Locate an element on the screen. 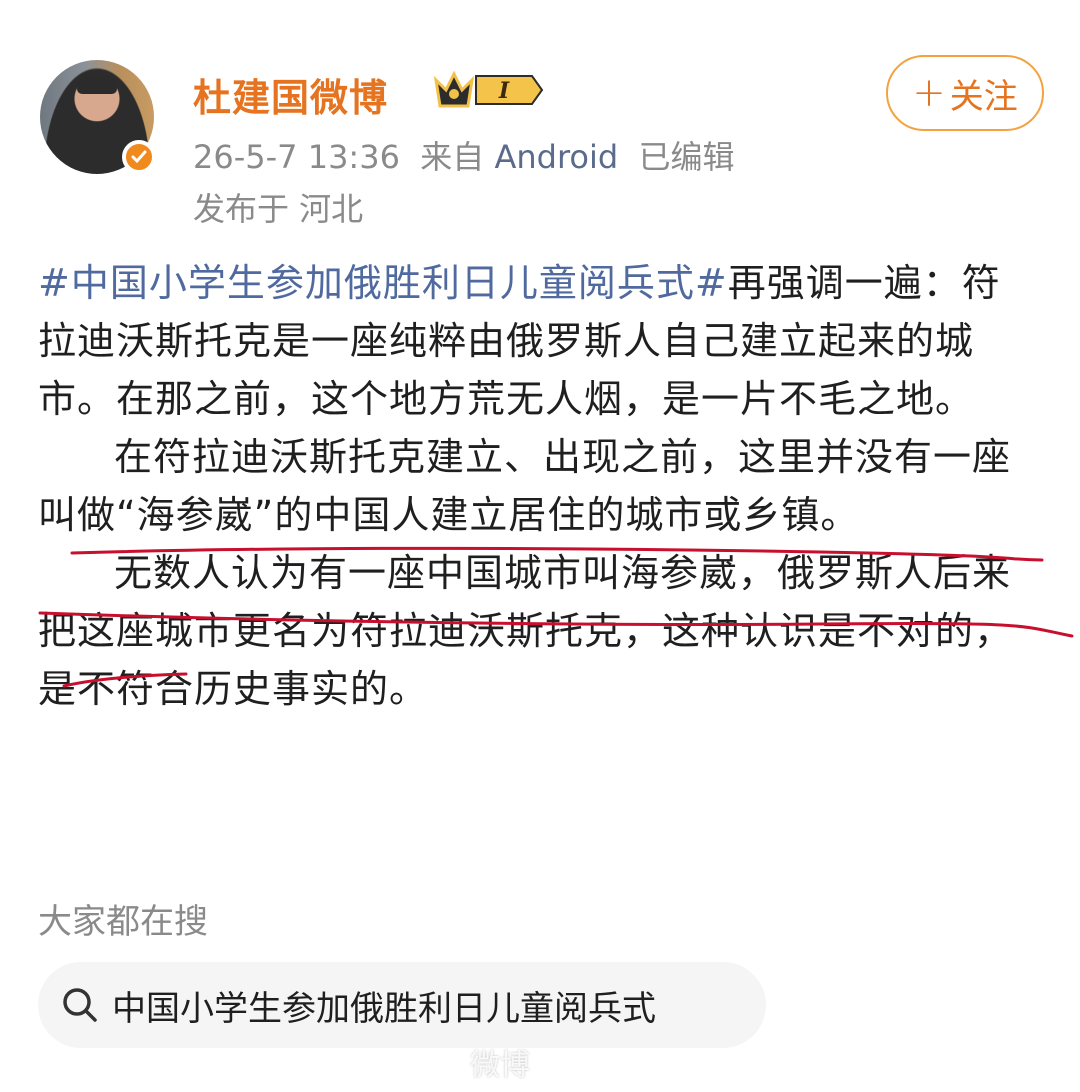 This screenshot has width=1080, height=1092. check-icon is located at coordinates (139, 157).